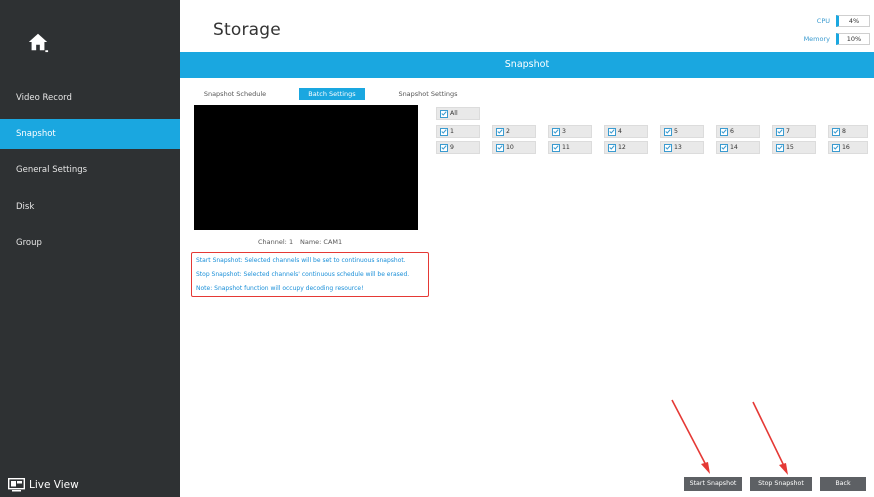 The image size is (874, 497). I want to click on sidebar-item-video-record: Video Record, so click(90, 98).